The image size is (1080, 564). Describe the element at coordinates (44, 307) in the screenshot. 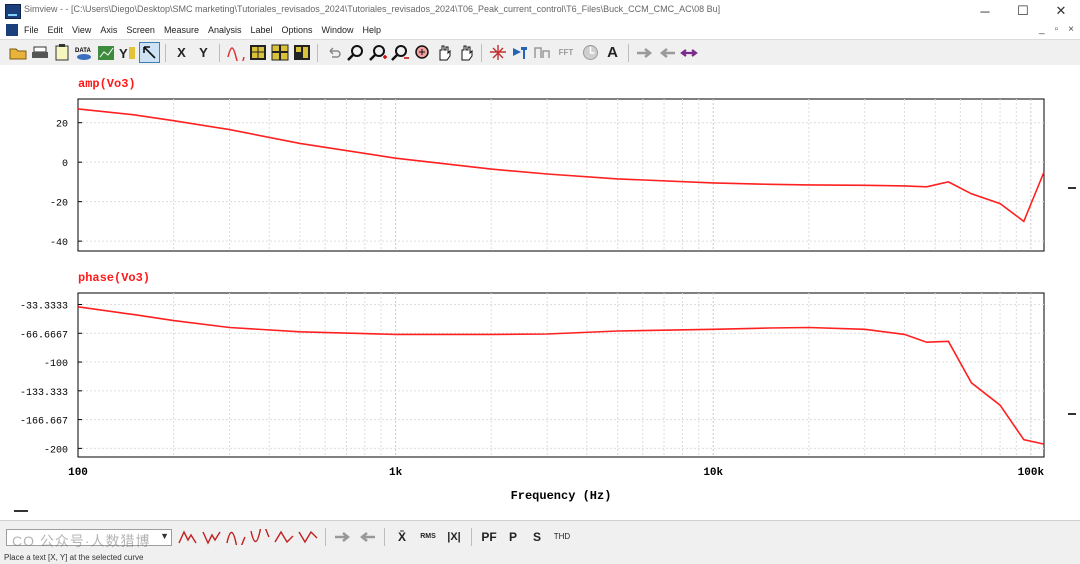

I see `y-tick-label: -33.3333` at that location.